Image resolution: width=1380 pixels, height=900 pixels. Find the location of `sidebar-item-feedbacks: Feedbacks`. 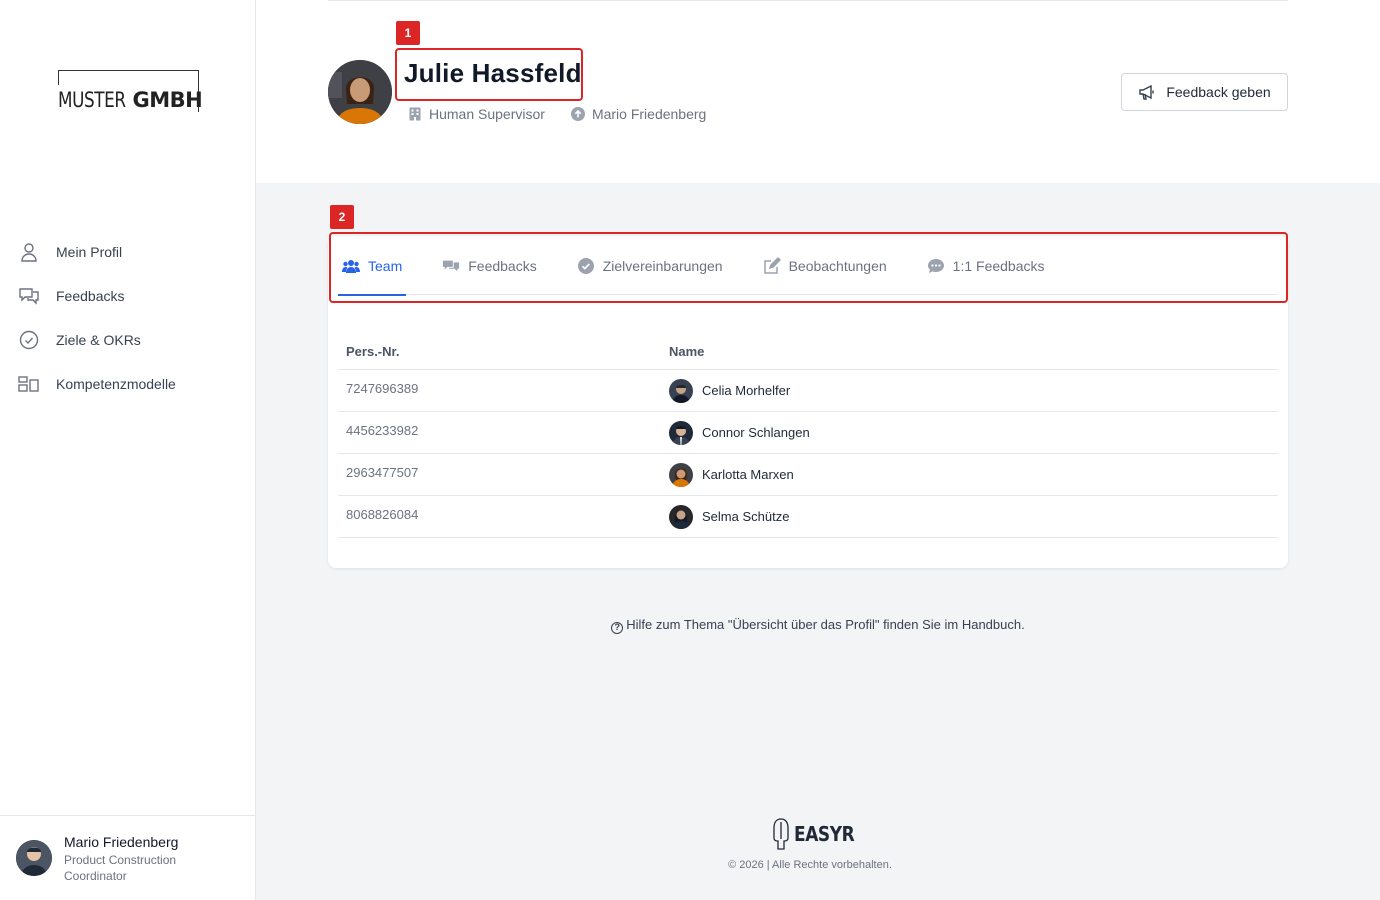

sidebar-item-feedbacks: Feedbacks is located at coordinates (127, 296).